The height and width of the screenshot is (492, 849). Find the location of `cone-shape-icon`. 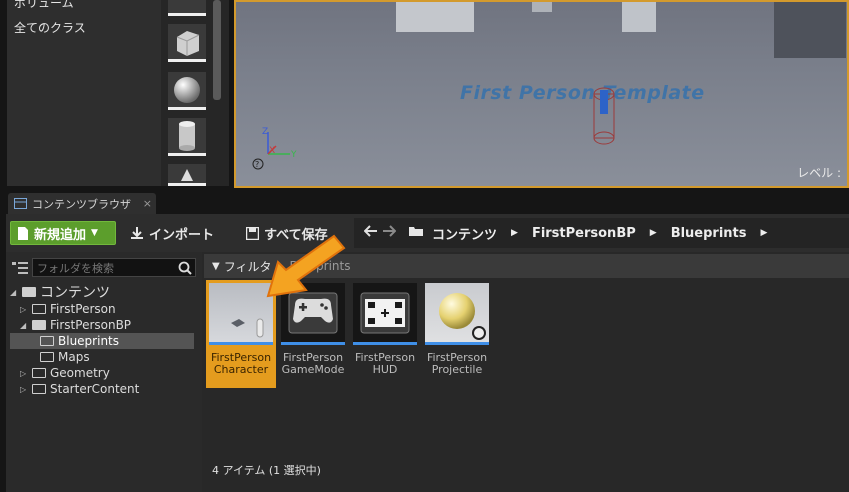

cone-shape-icon is located at coordinates (187, 175).